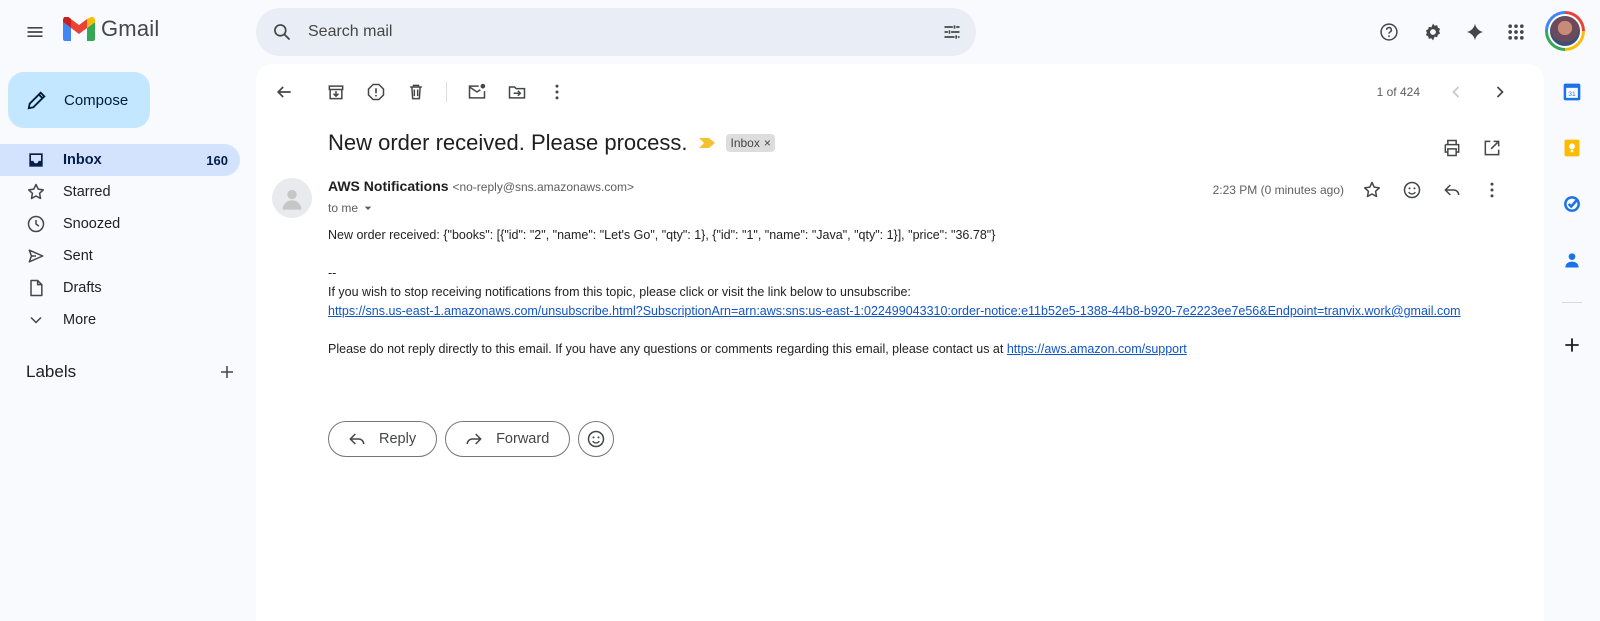  Describe the element at coordinates (1492, 190) in the screenshot. I see `message-more-button` at that location.